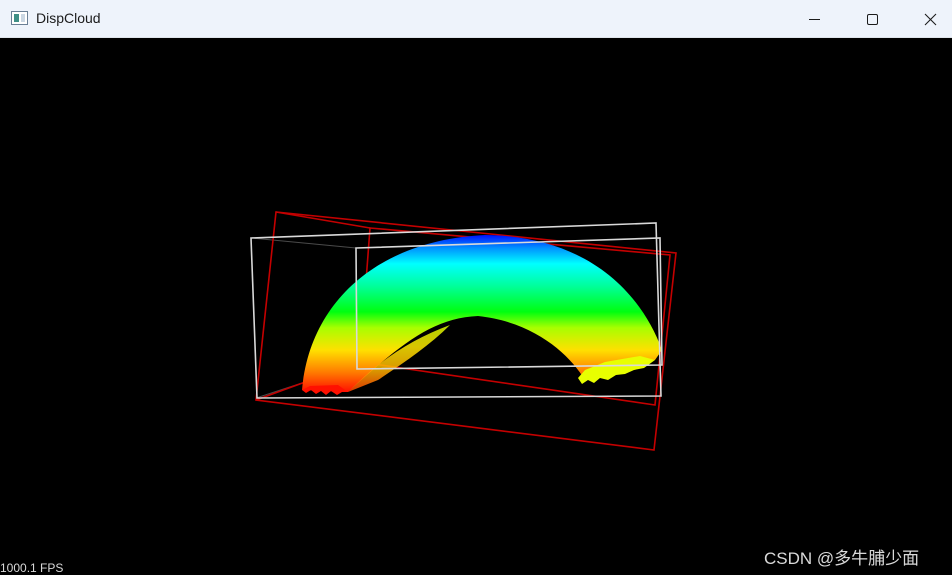  Describe the element at coordinates (19, 18) in the screenshot. I see `app-window-icon` at that location.